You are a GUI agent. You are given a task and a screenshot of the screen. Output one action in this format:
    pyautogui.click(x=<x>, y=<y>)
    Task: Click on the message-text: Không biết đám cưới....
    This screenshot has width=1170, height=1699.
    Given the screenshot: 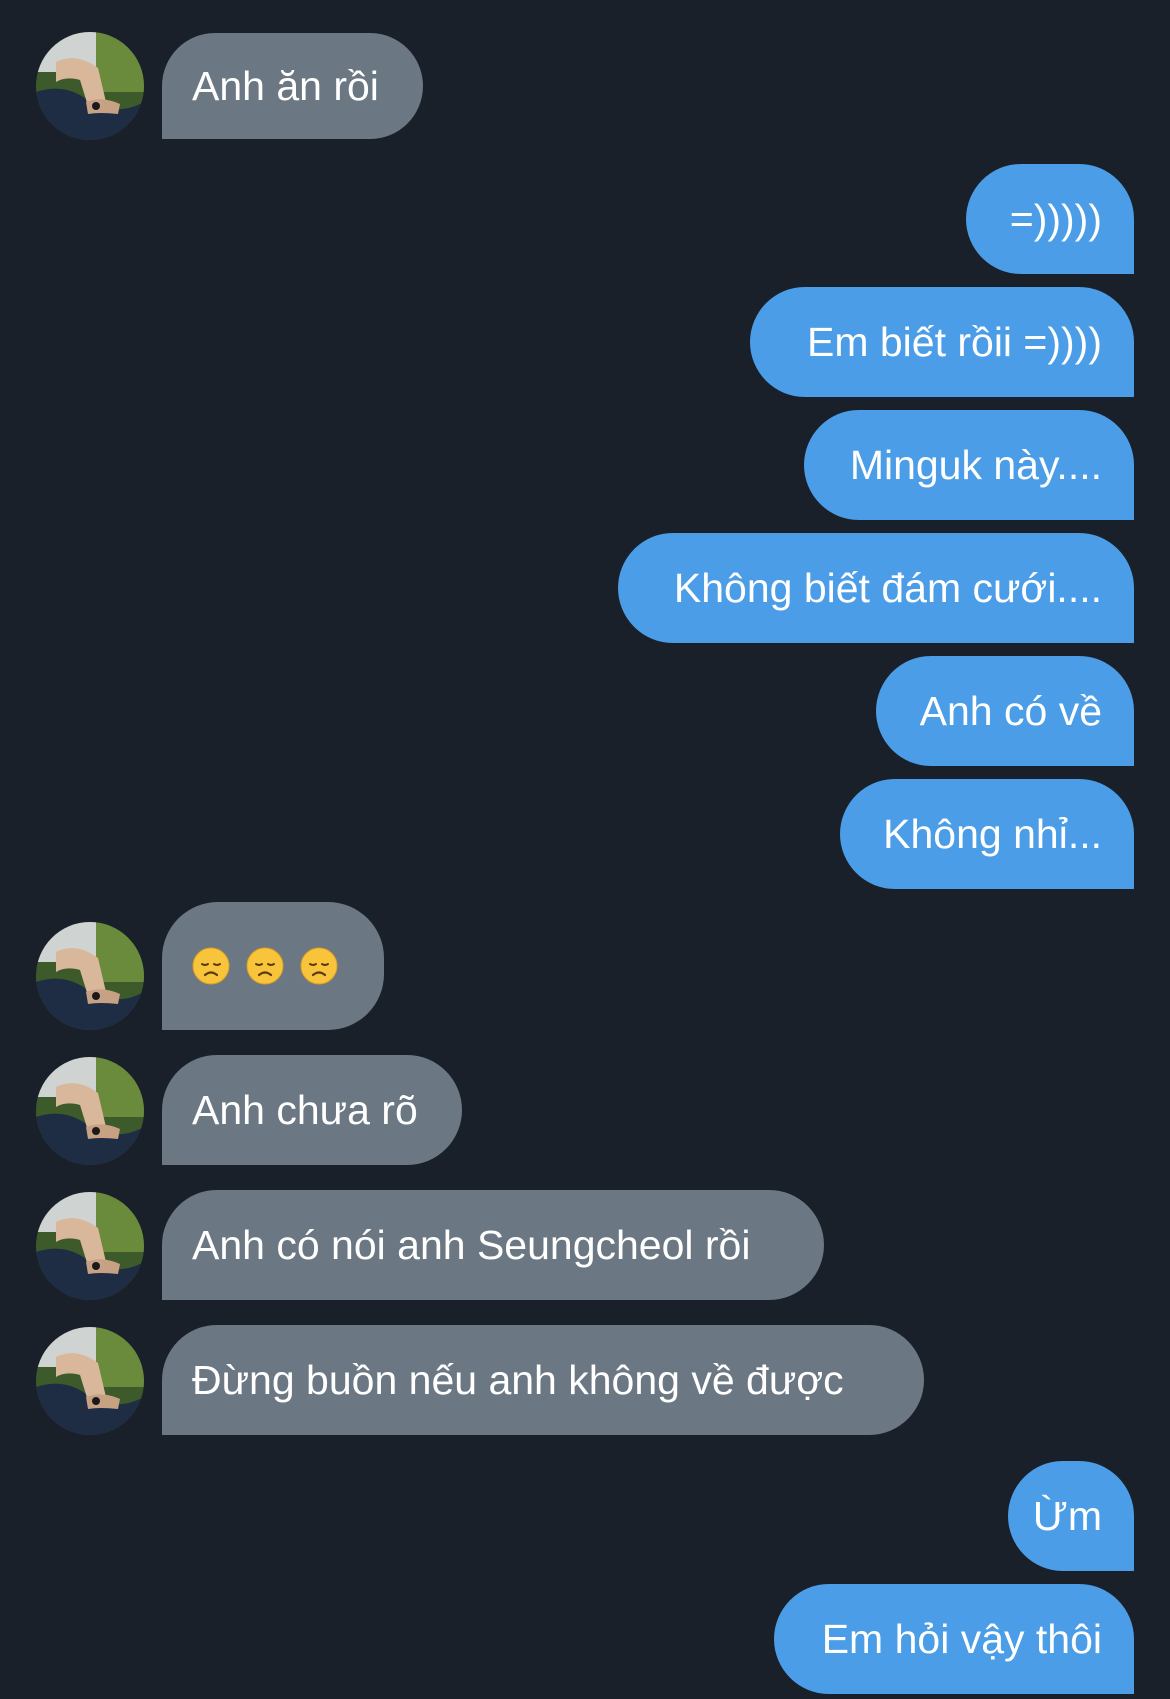 What is the action you would take?
    pyautogui.click(x=887, y=587)
    